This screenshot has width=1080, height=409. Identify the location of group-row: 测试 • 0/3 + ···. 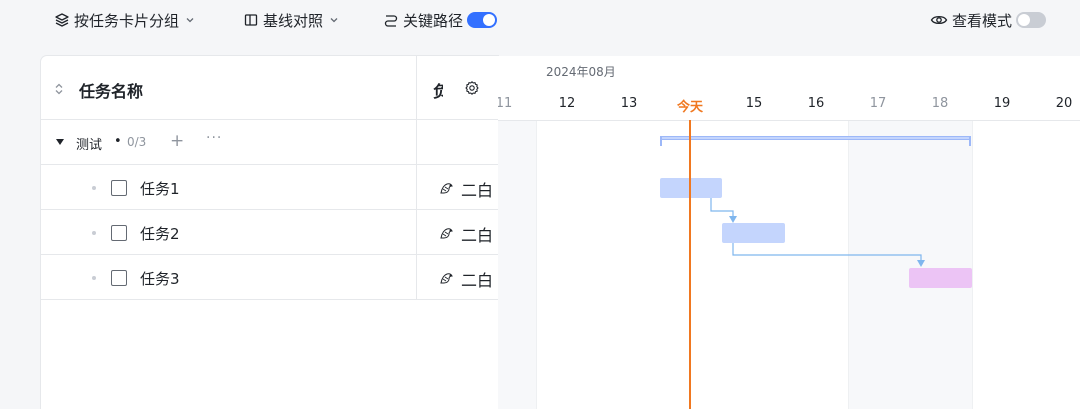
(269, 142).